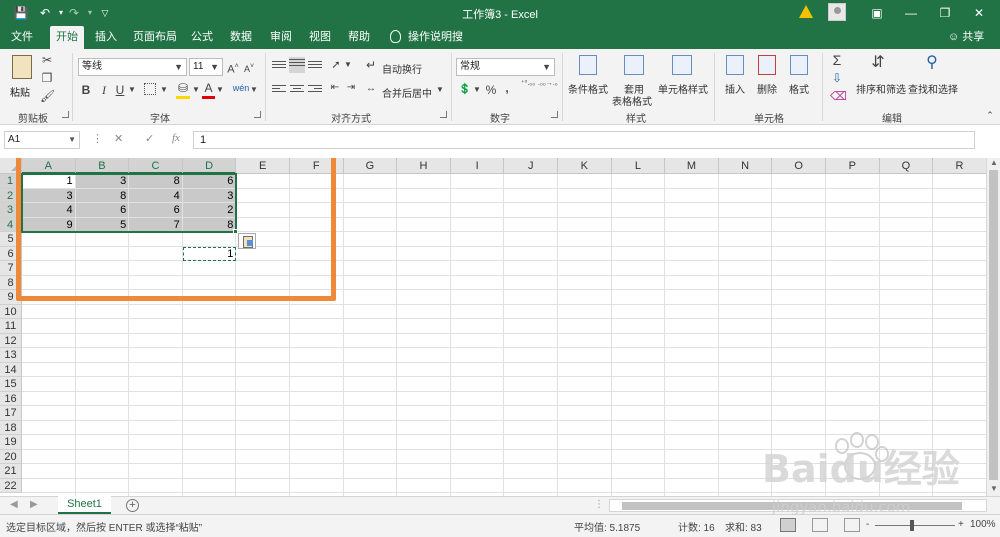 The height and width of the screenshot is (537, 1000). What do you see at coordinates (371, 89) in the screenshot?
I see `merge-center-icon: ↔` at bounding box center [371, 89].